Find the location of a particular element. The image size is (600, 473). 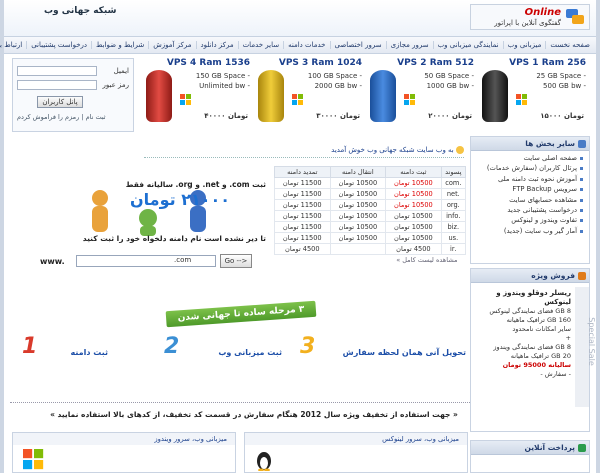

panel-title: سایر بخش ها is located at coordinates (550, 143).